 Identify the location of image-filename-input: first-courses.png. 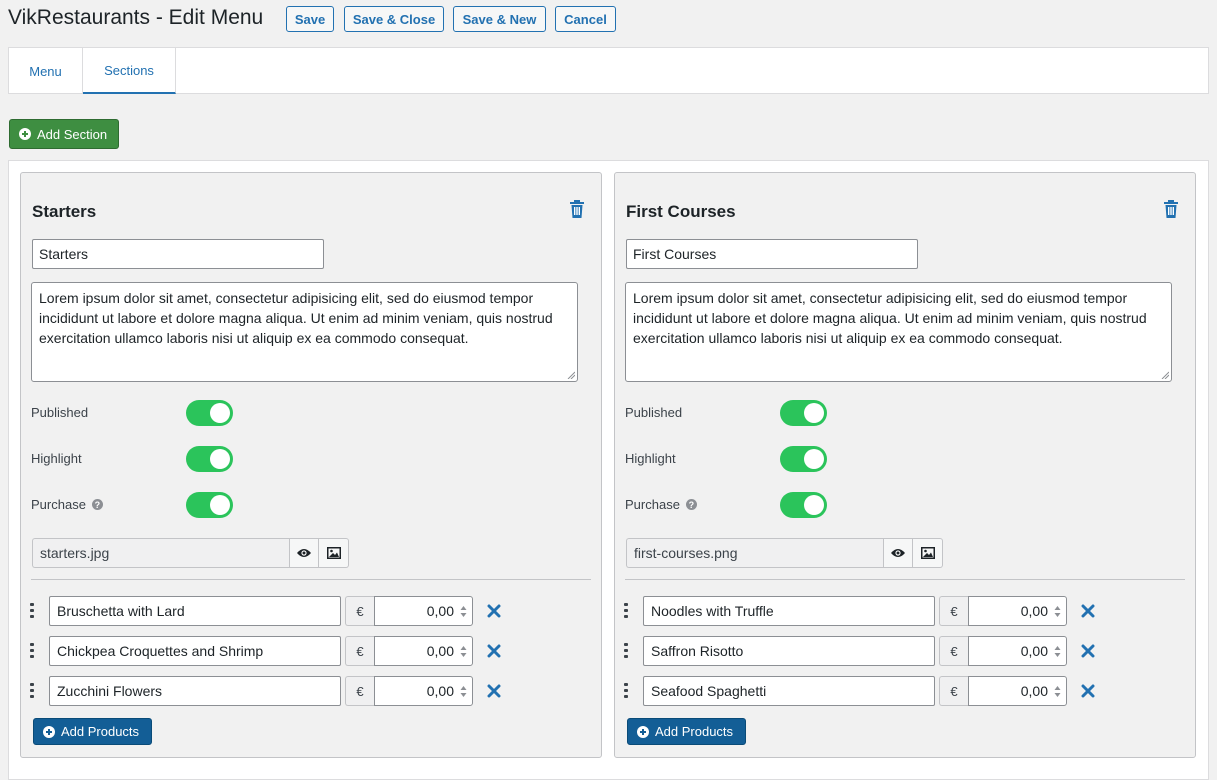
(754, 553).